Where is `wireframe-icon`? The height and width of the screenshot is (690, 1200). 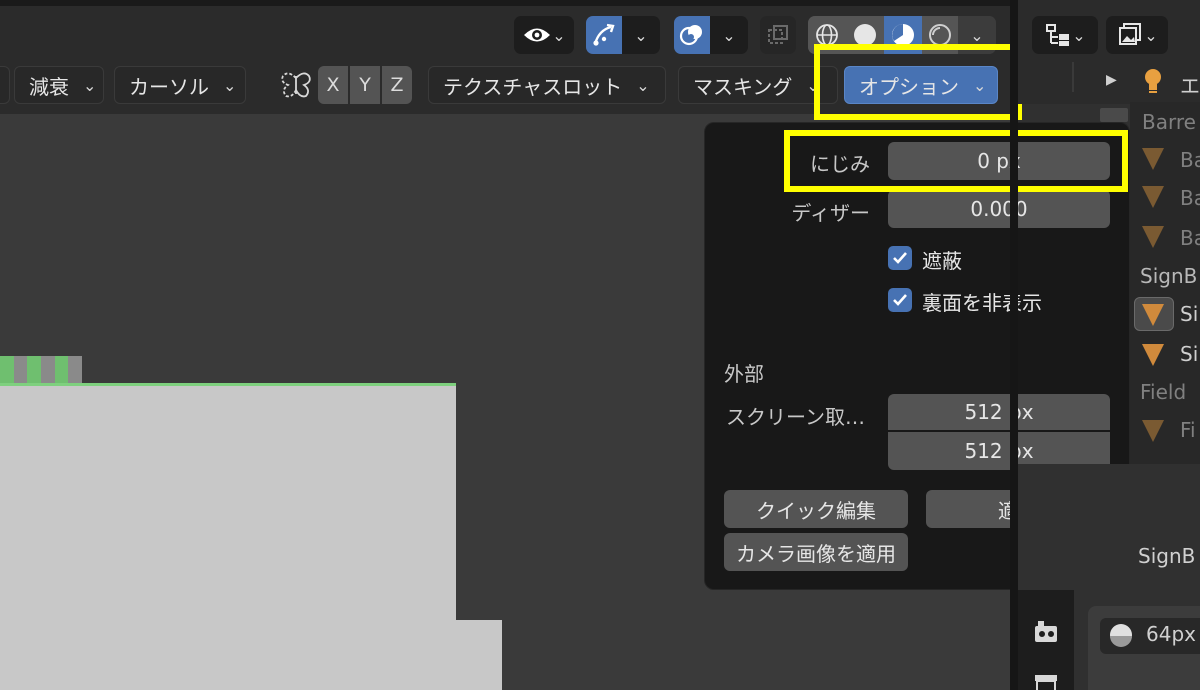 wireframe-icon is located at coordinates (827, 35).